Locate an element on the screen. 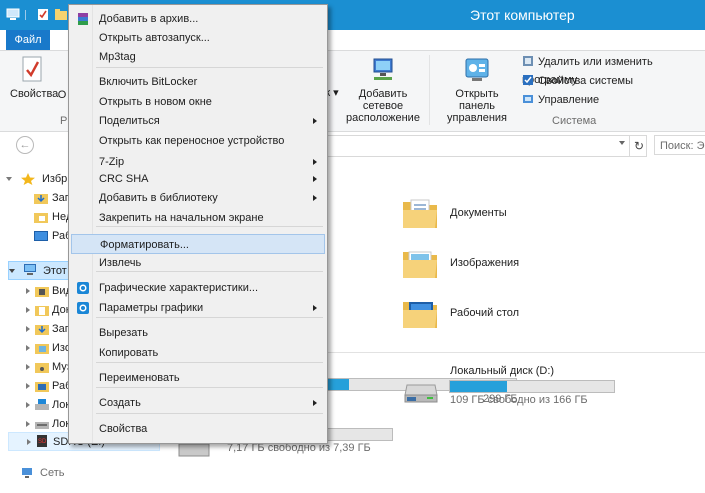 The image size is (705, 493). uninstall-program-button: Удалить или изменить программу is located at coordinates (613, 69).